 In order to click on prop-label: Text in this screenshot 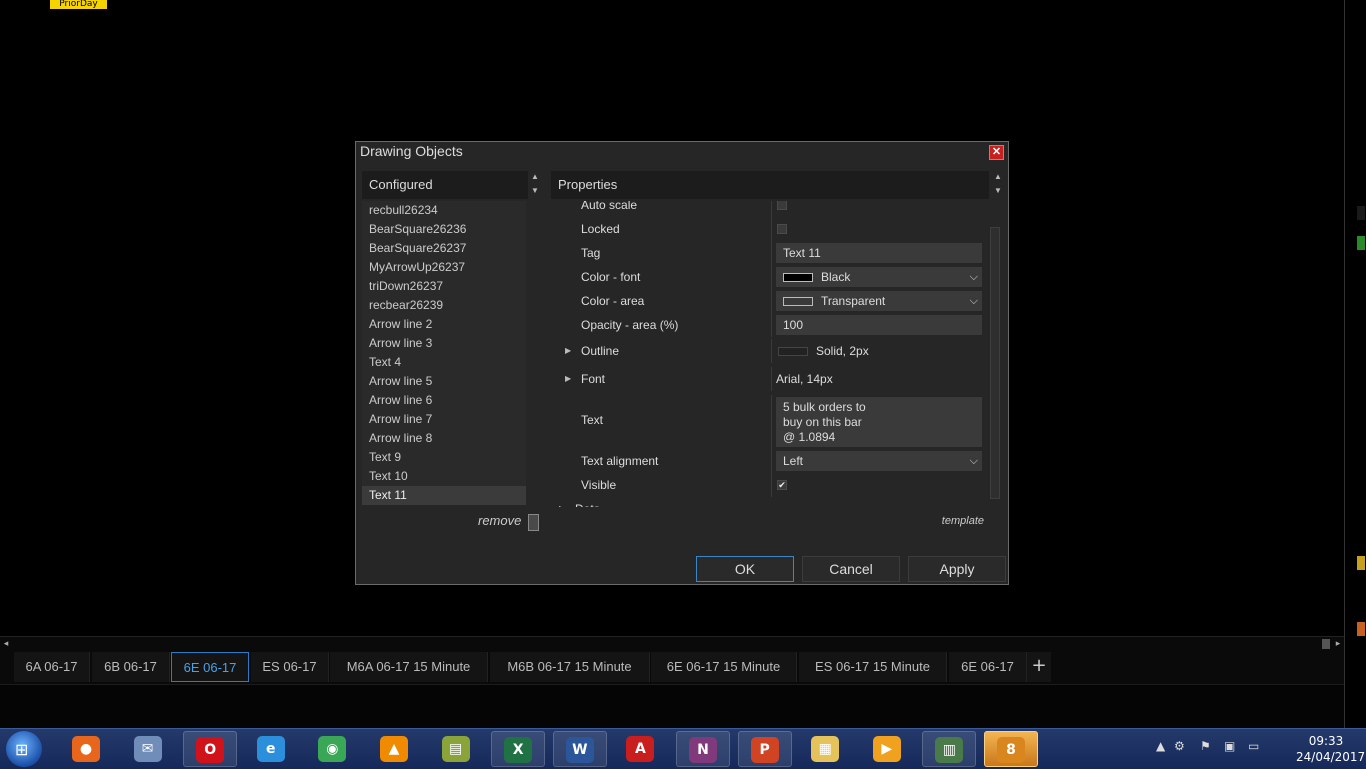, I will do `click(592, 420)`.